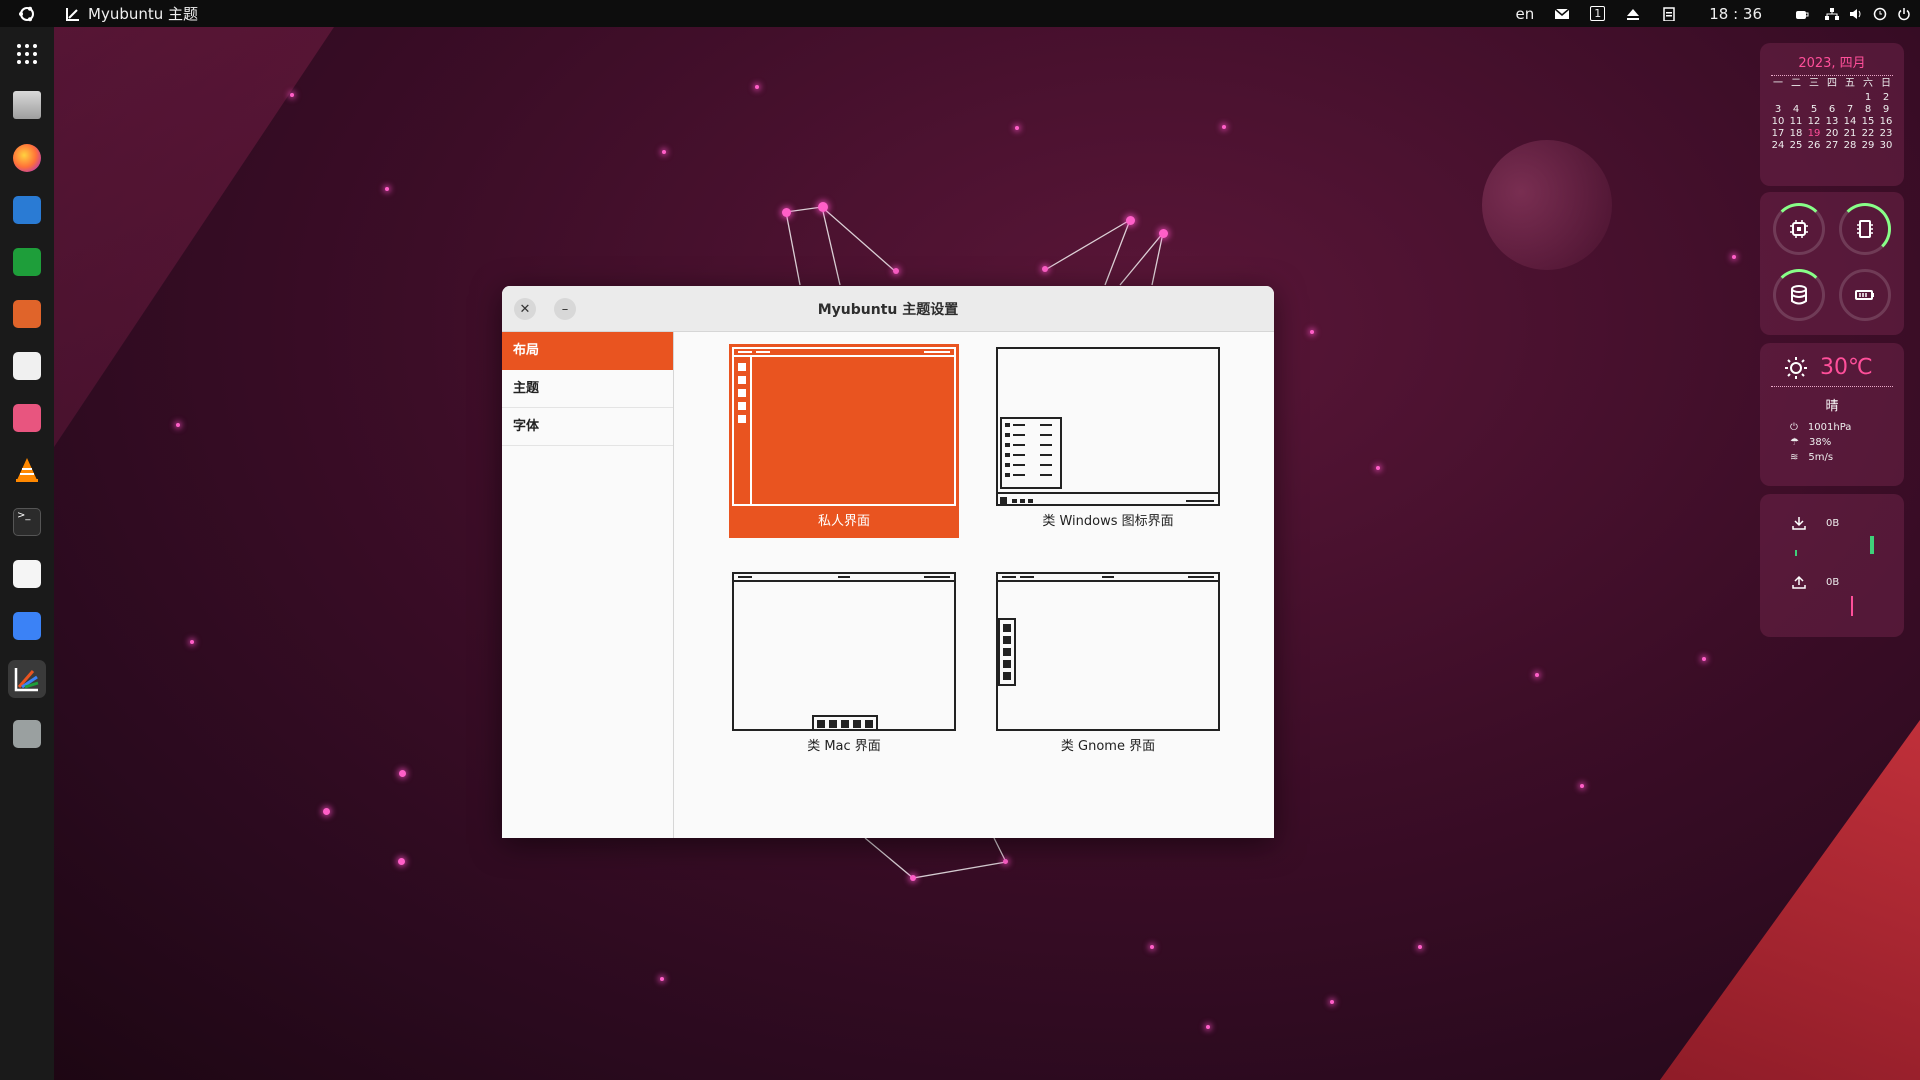 Image resolution: width=1920 pixels, height=1080 pixels. What do you see at coordinates (1799, 295) in the screenshot?
I see `disk-icon` at bounding box center [1799, 295].